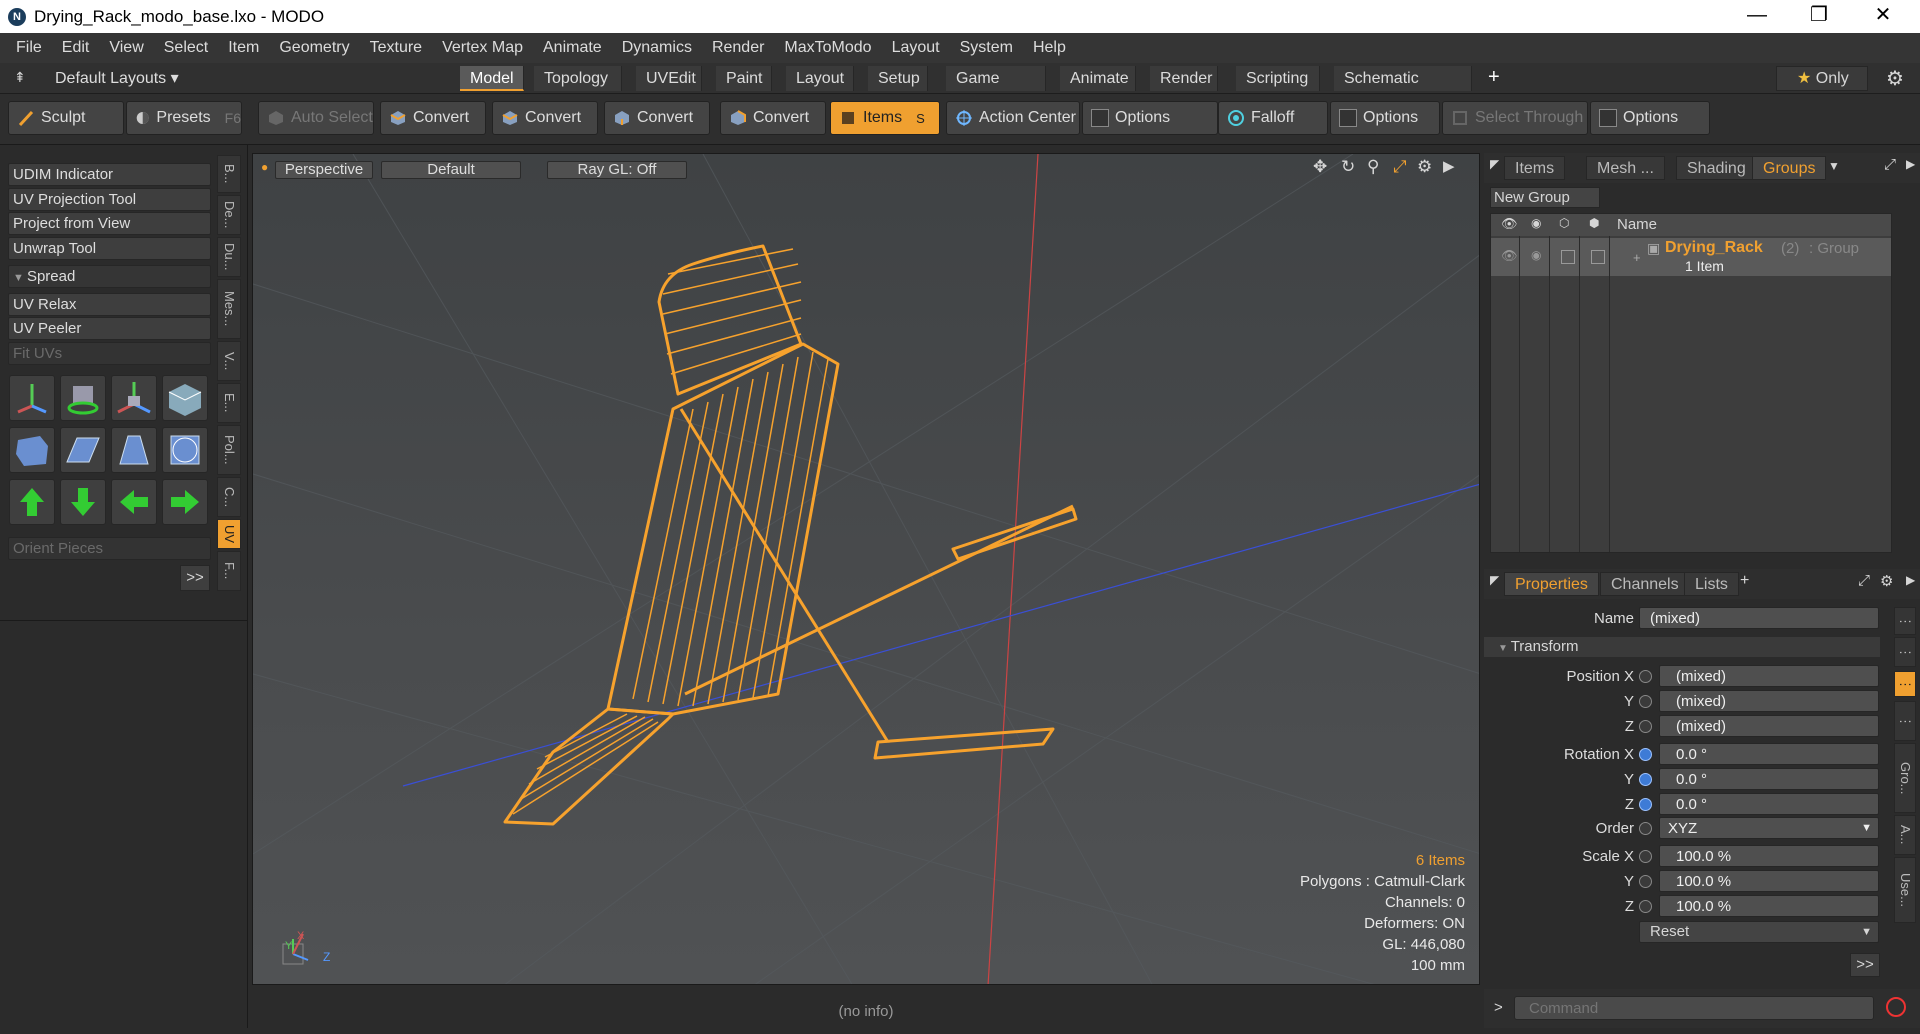  Describe the element at coordinates (916, 48) in the screenshot. I see `menu-layout: Layout` at that location.